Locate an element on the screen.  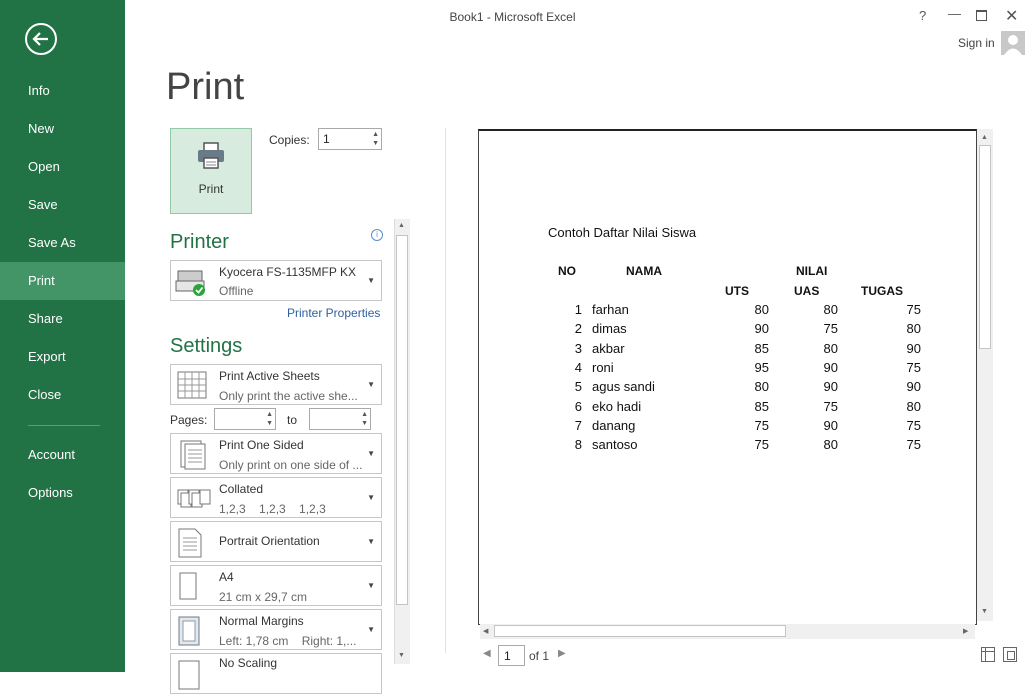
pages-to-input: ▲ ▼ is located at coordinates (340, 419).